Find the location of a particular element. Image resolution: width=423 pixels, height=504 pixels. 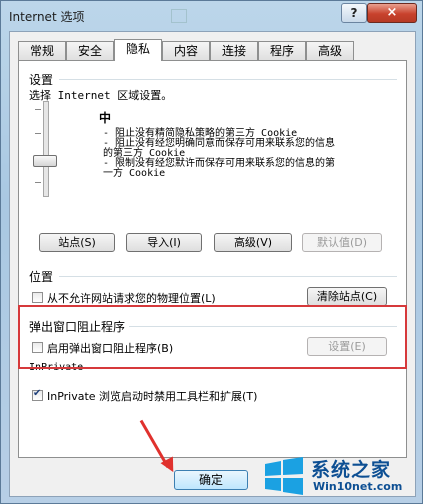

window-icon is located at coordinates (179, 16).